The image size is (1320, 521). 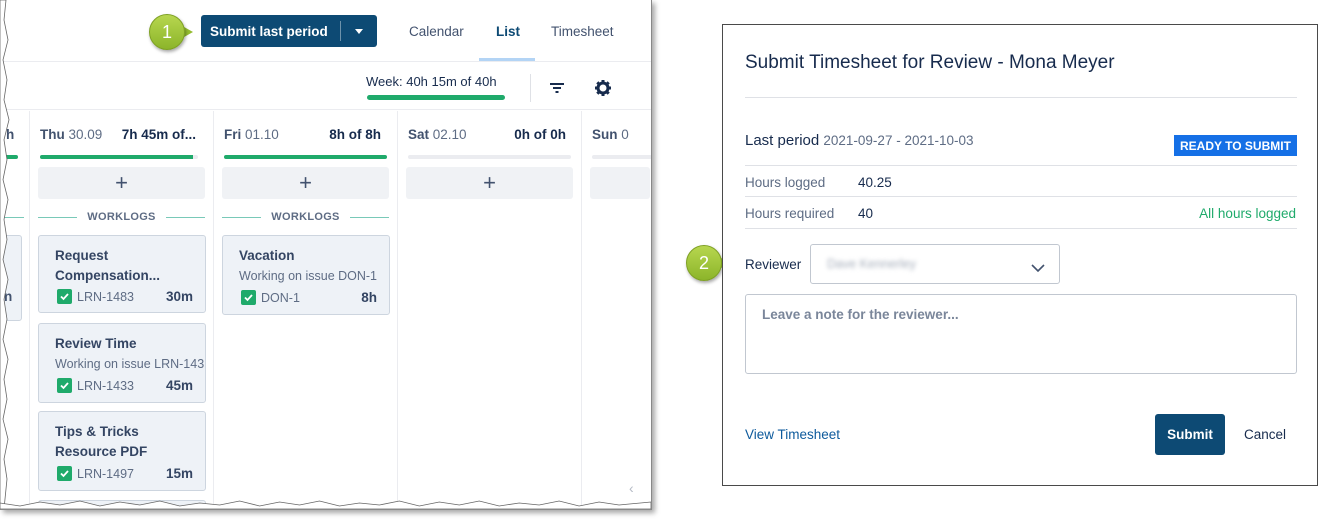 I want to click on week-progress-fill, so click(x=436, y=97).